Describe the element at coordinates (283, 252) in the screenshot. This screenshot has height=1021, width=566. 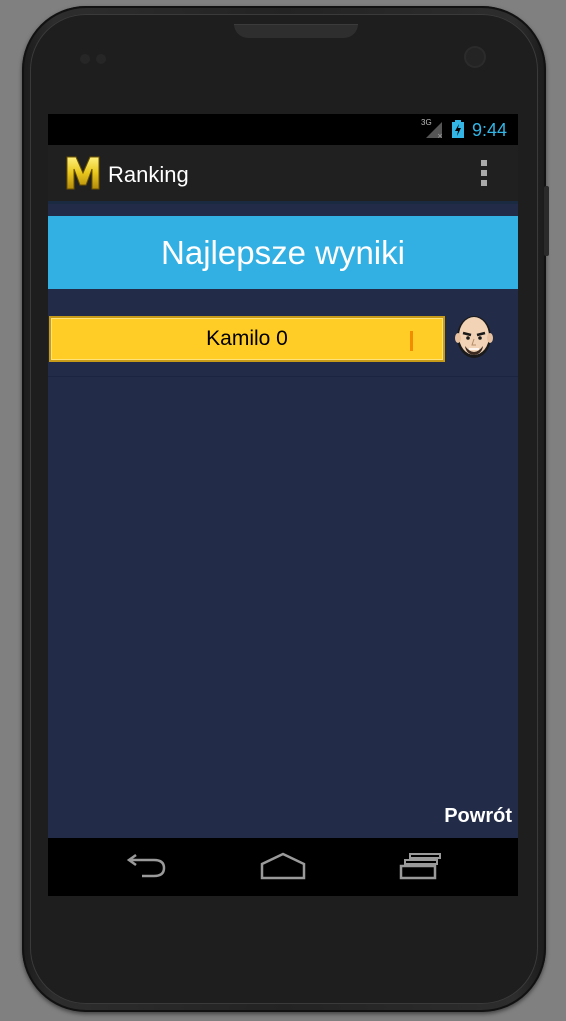
I see `page-title: Najlepsze wyniki` at that location.